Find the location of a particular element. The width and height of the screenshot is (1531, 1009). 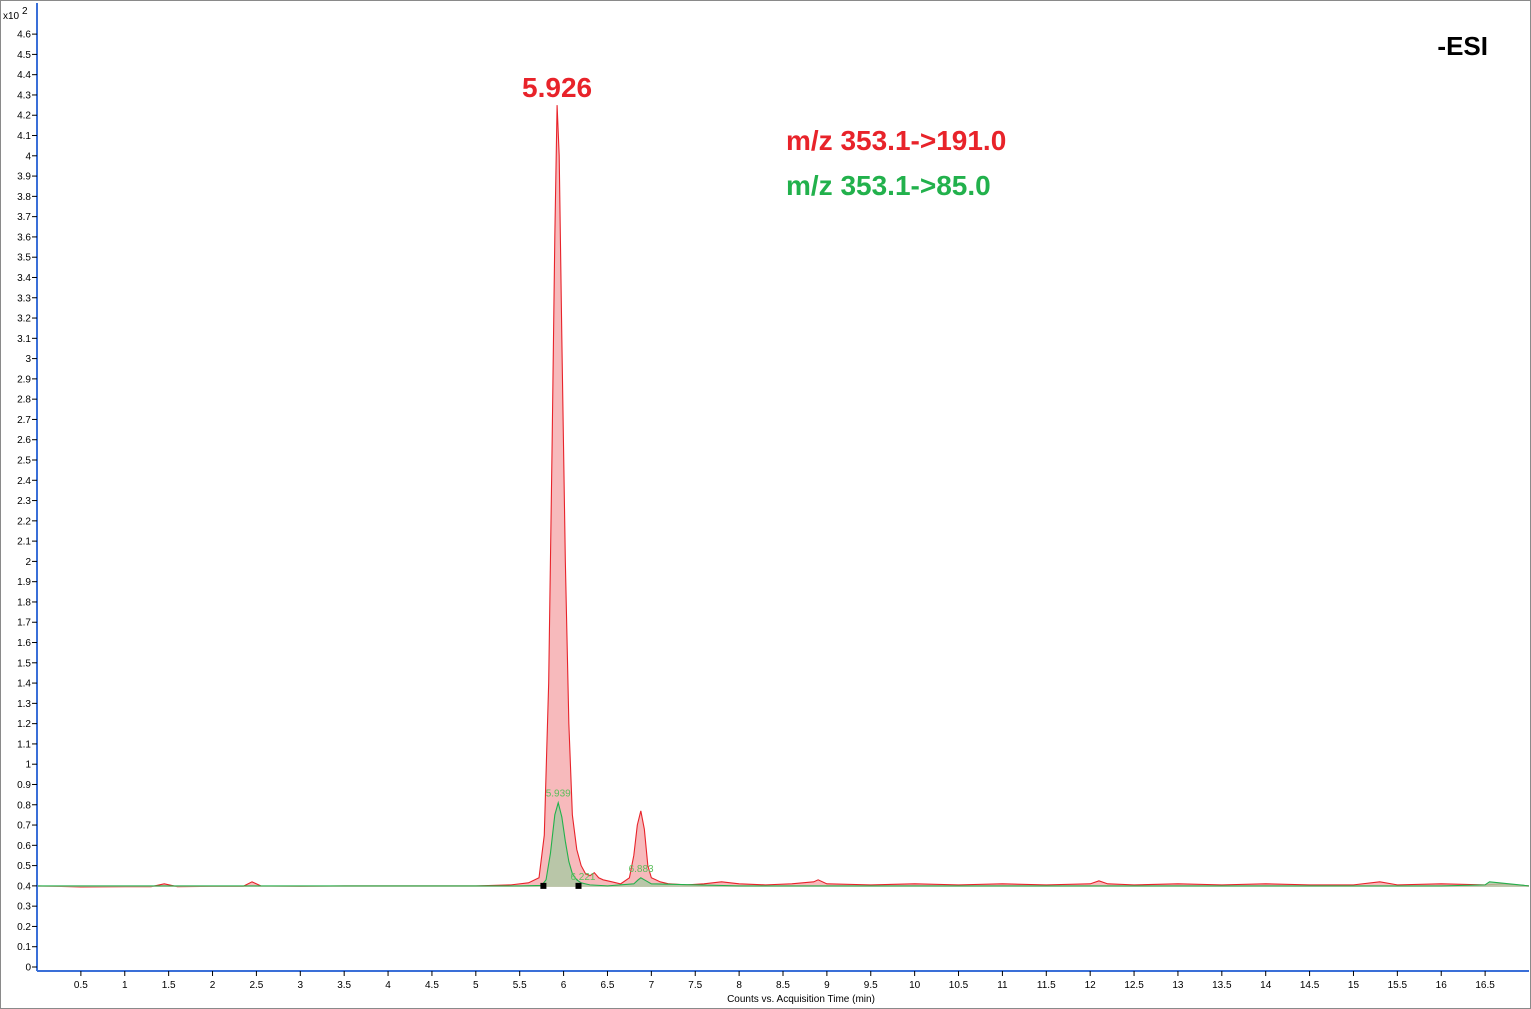

y-tick-label: 1 is located at coordinates (28, 765).